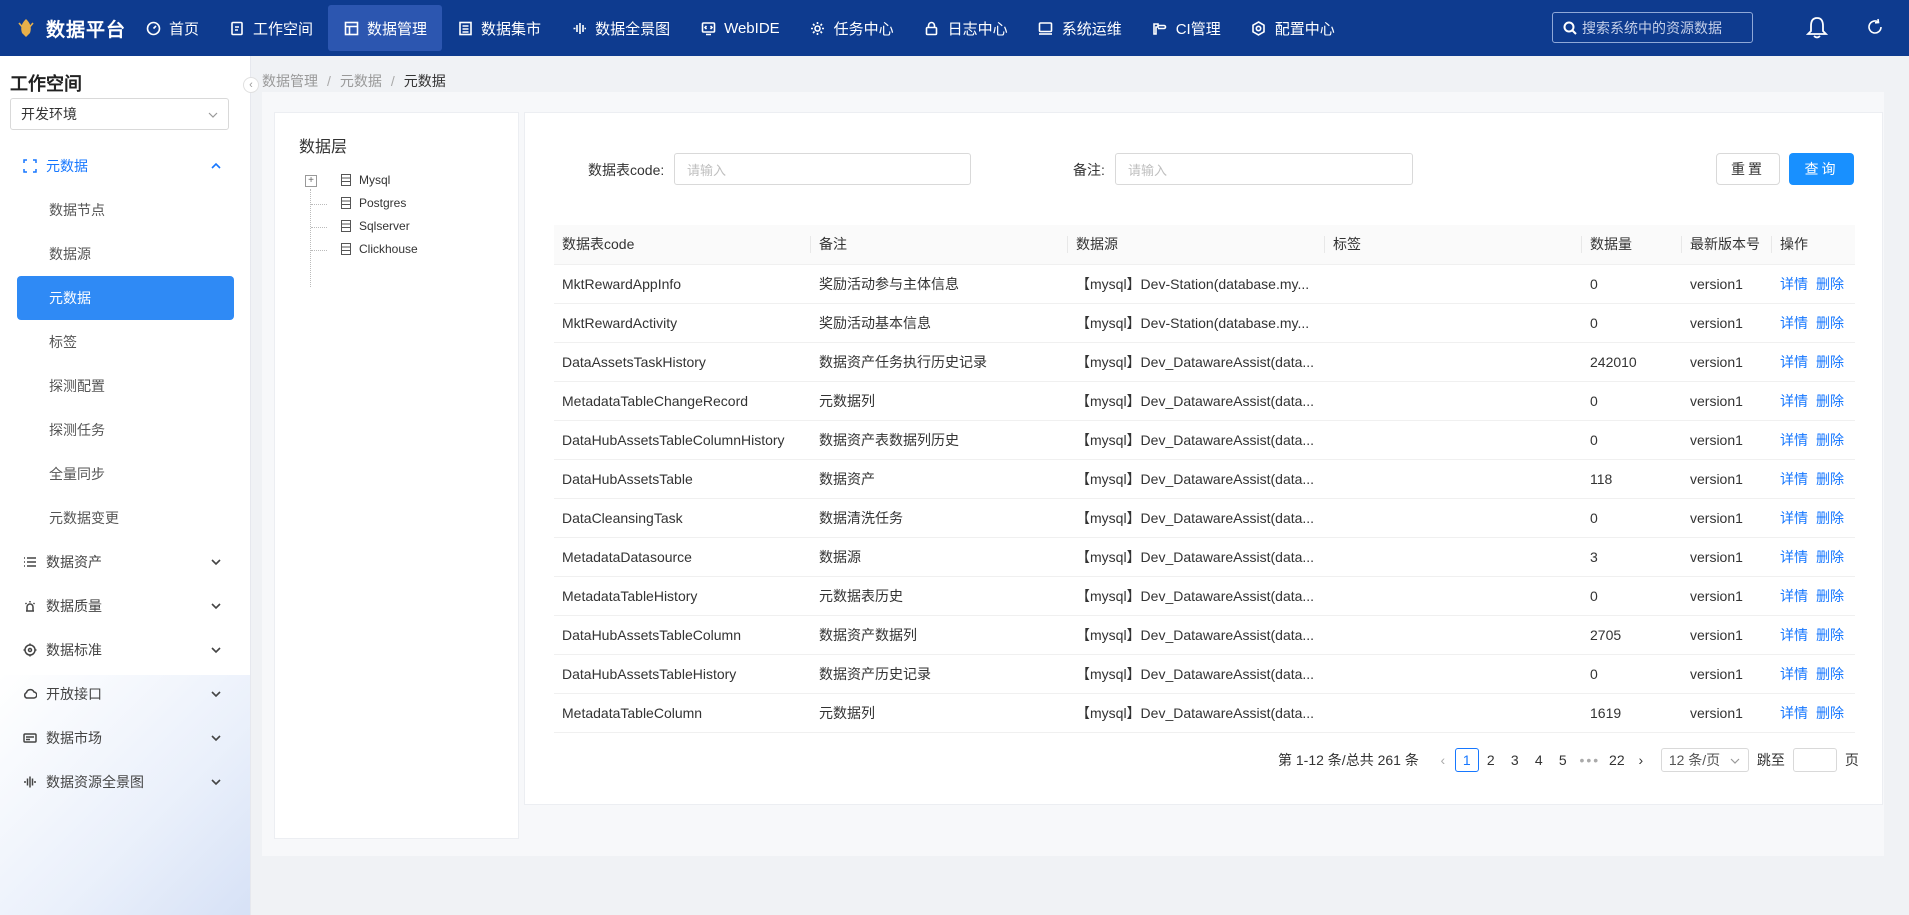 The height and width of the screenshot is (915, 1909). I want to click on brand: 数据平台, so click(65, 28).